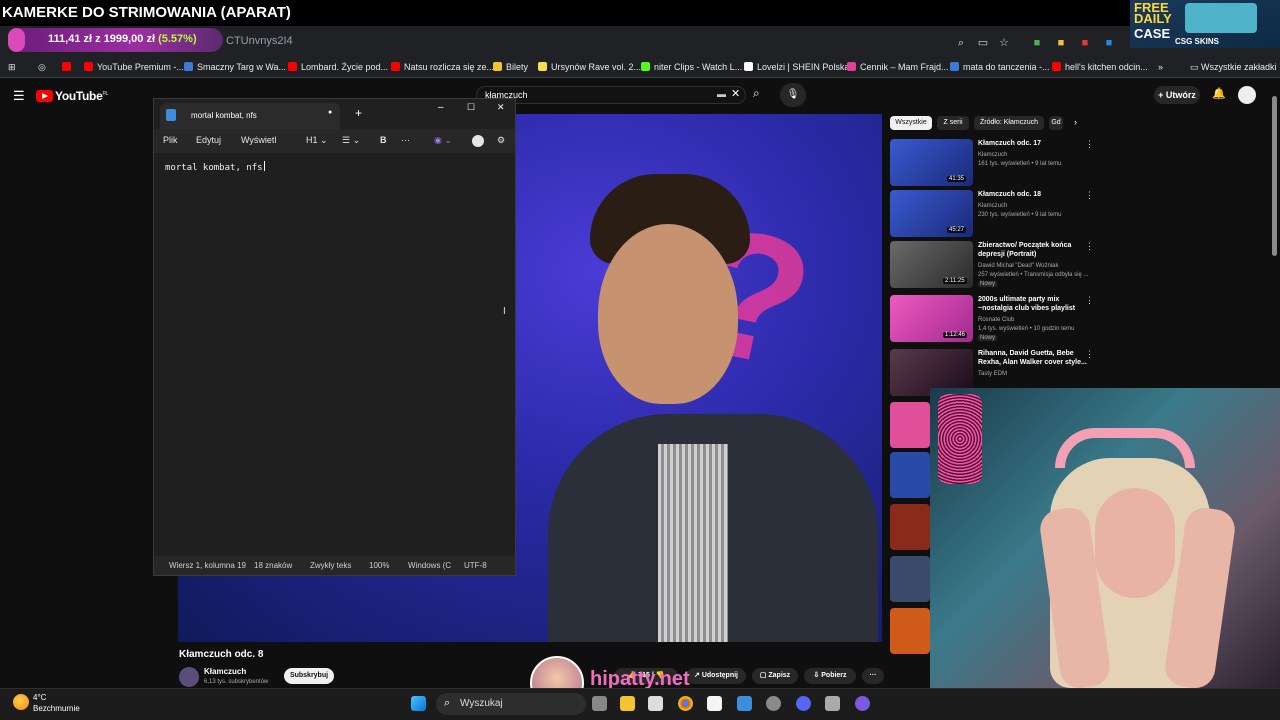  What do you see at coordinates (796, 67) in the screenshot?
I see `bookmark-item: Lovelzi | SHEIN Polska` at bounding box center [796, 67].